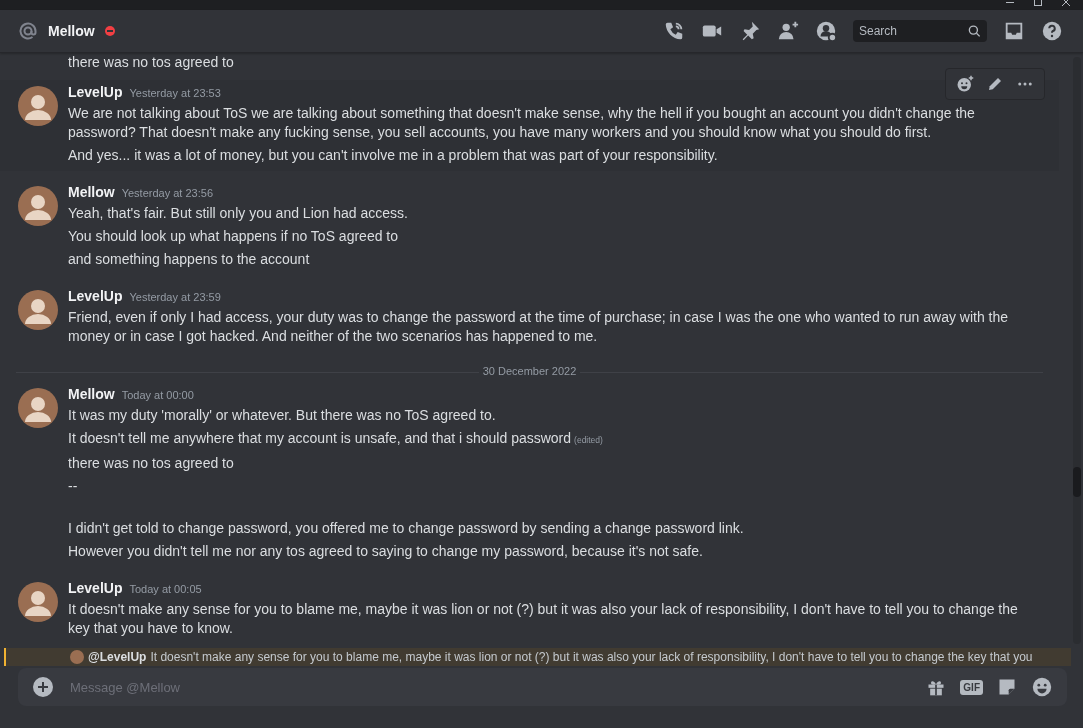 The height and width of the screenshot is (728, 1083). Describe the element at coordinates (320, 438) in the screenshot. I see `message-text: It doesn't tell me anywhere that my account is unsafe, and that i should password` at that location.